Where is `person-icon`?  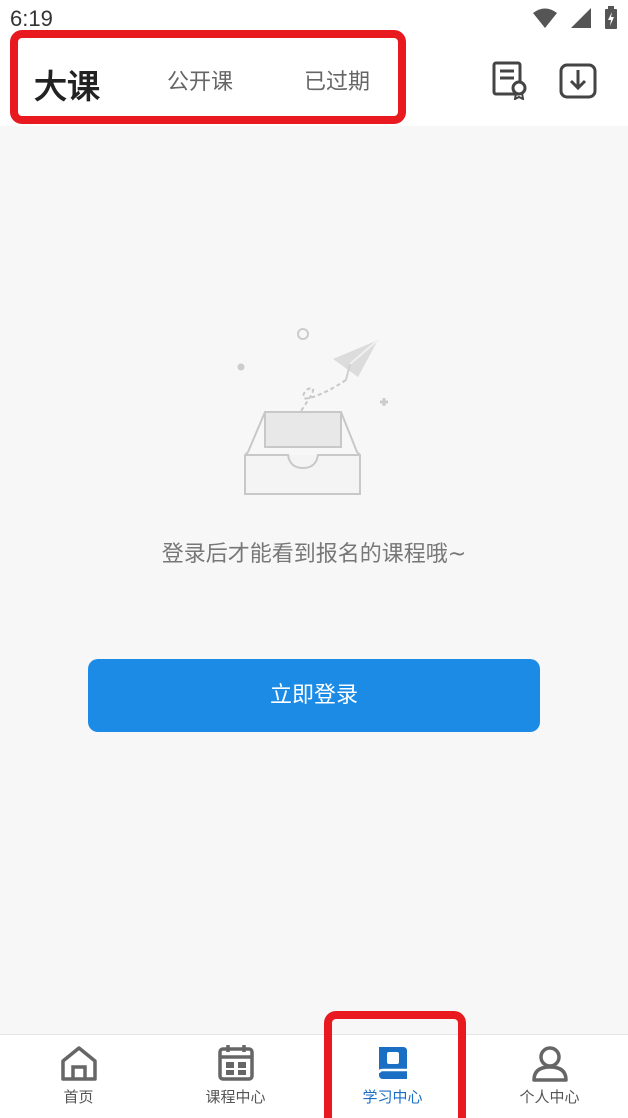
person-icon is located at coordinates (549, 1064).